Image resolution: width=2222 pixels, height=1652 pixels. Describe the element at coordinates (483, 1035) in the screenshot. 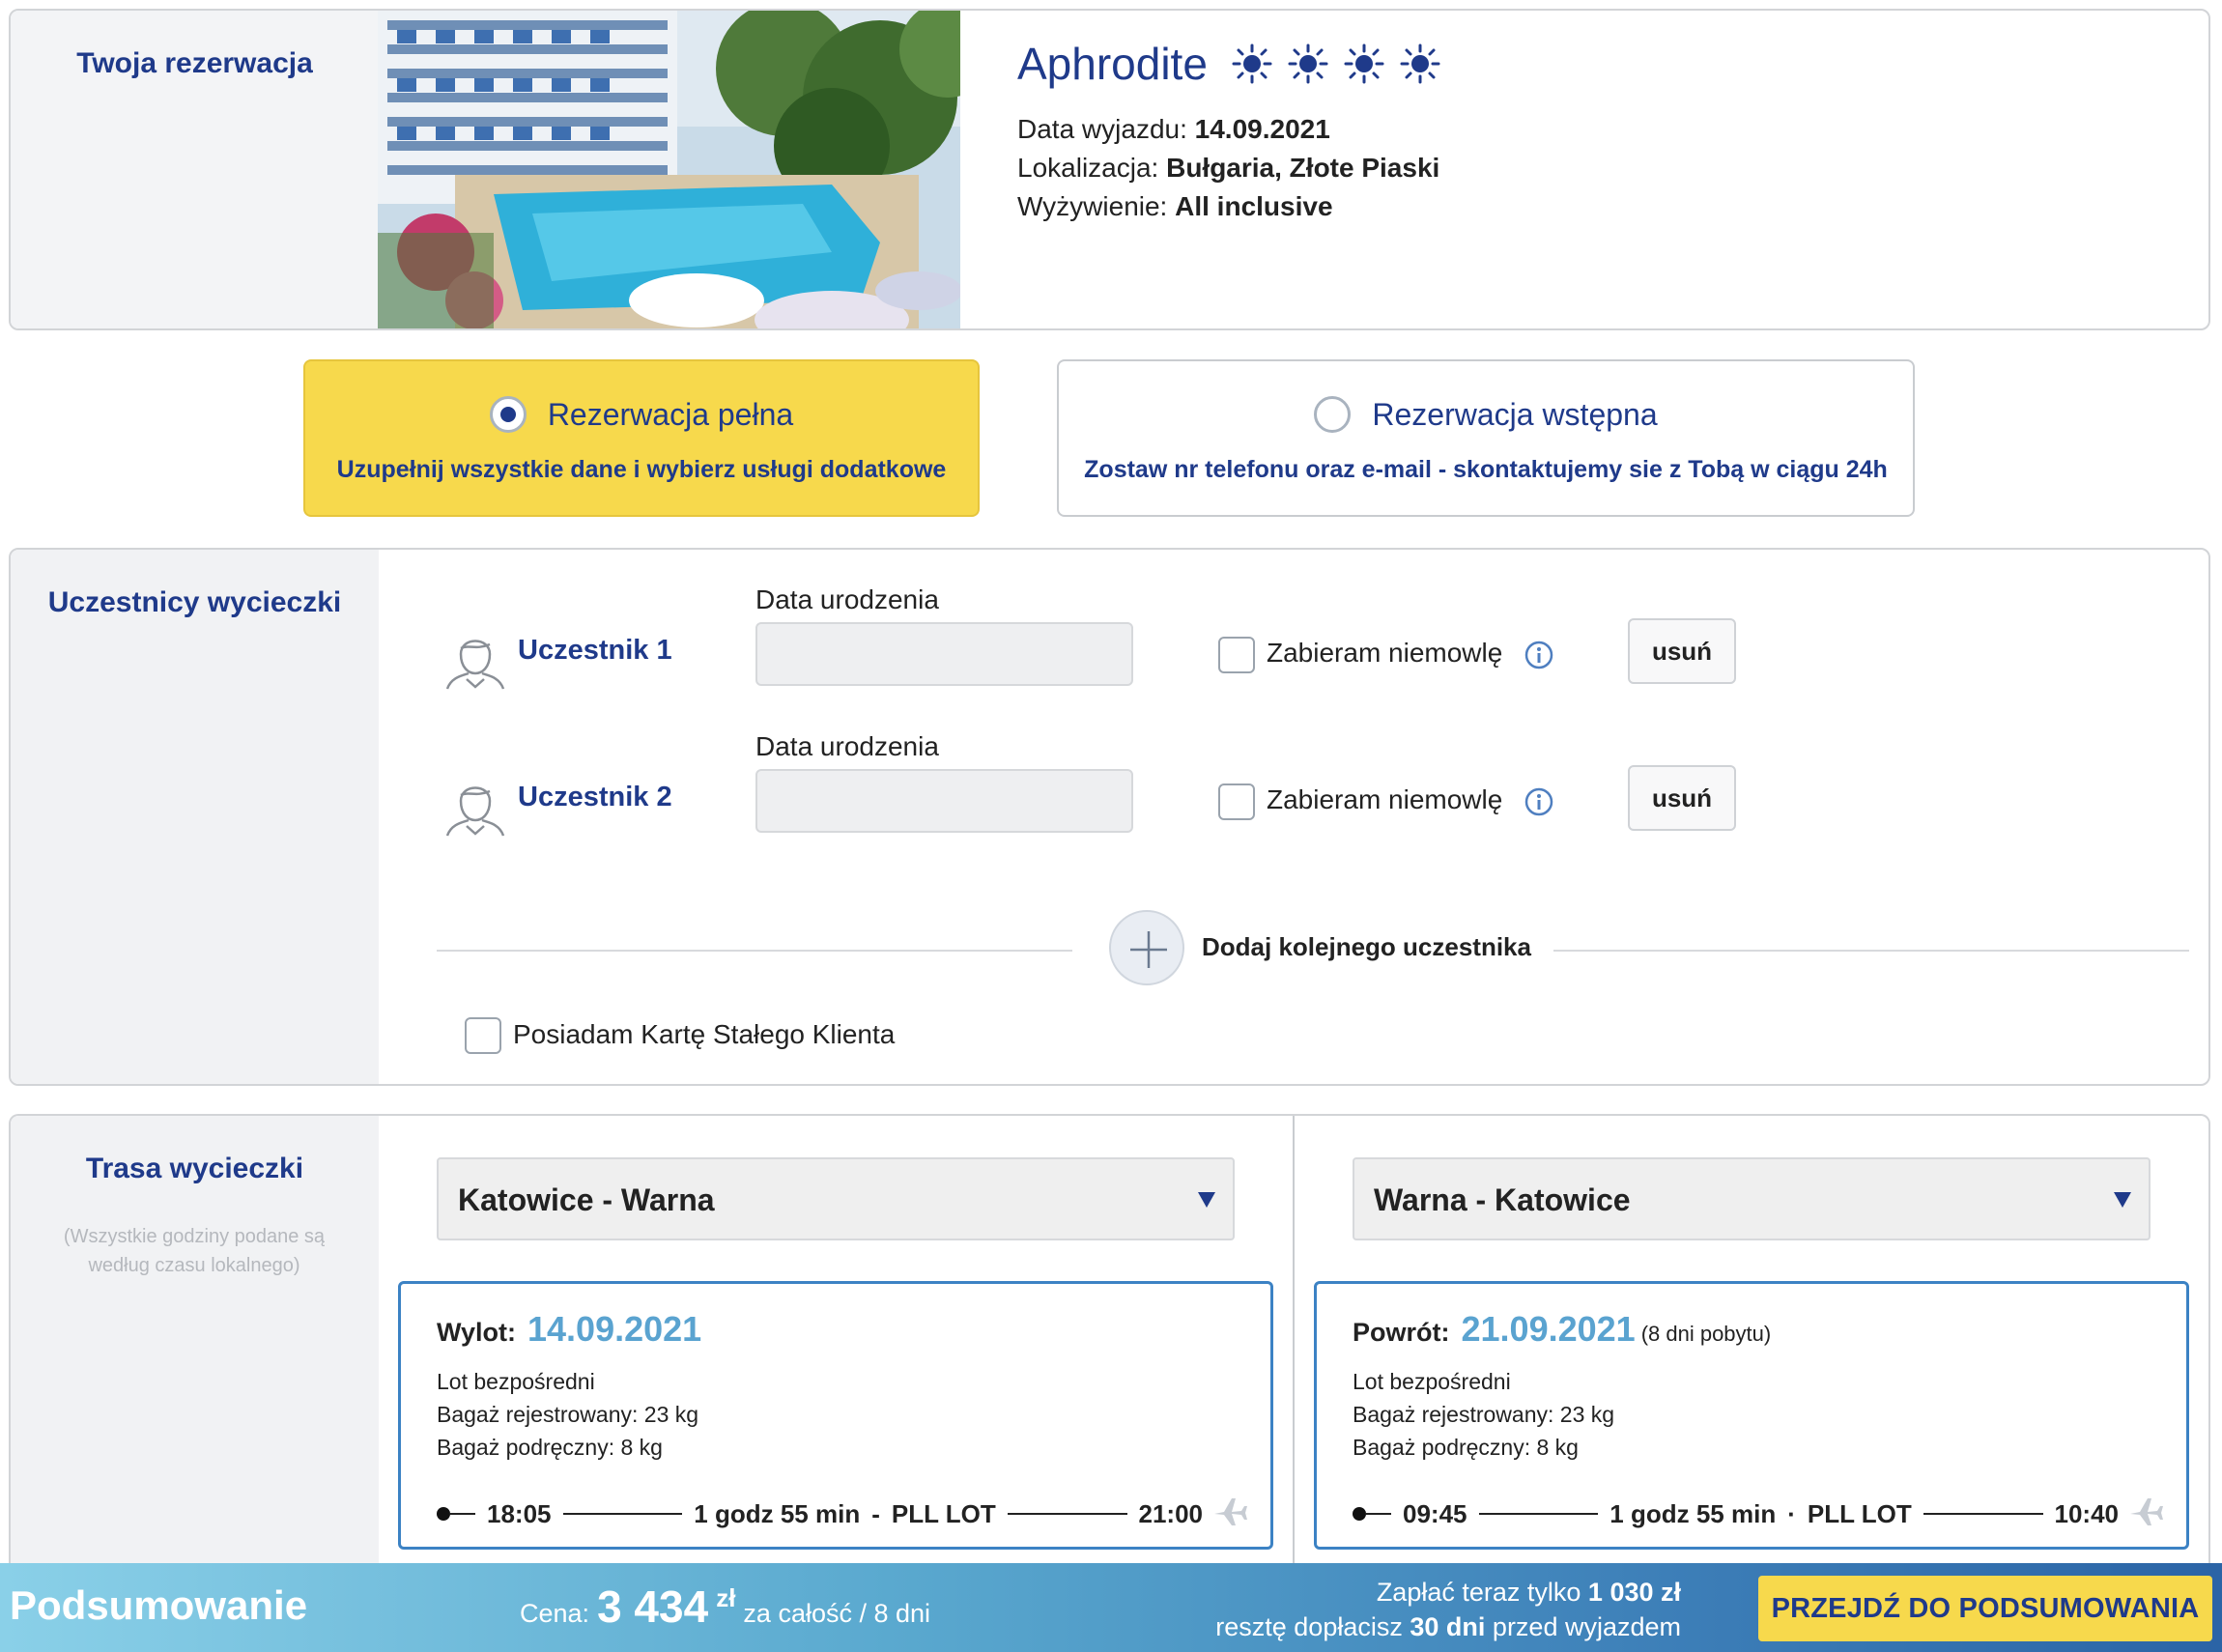

I see `loyalty-card-checkbox` at that location.